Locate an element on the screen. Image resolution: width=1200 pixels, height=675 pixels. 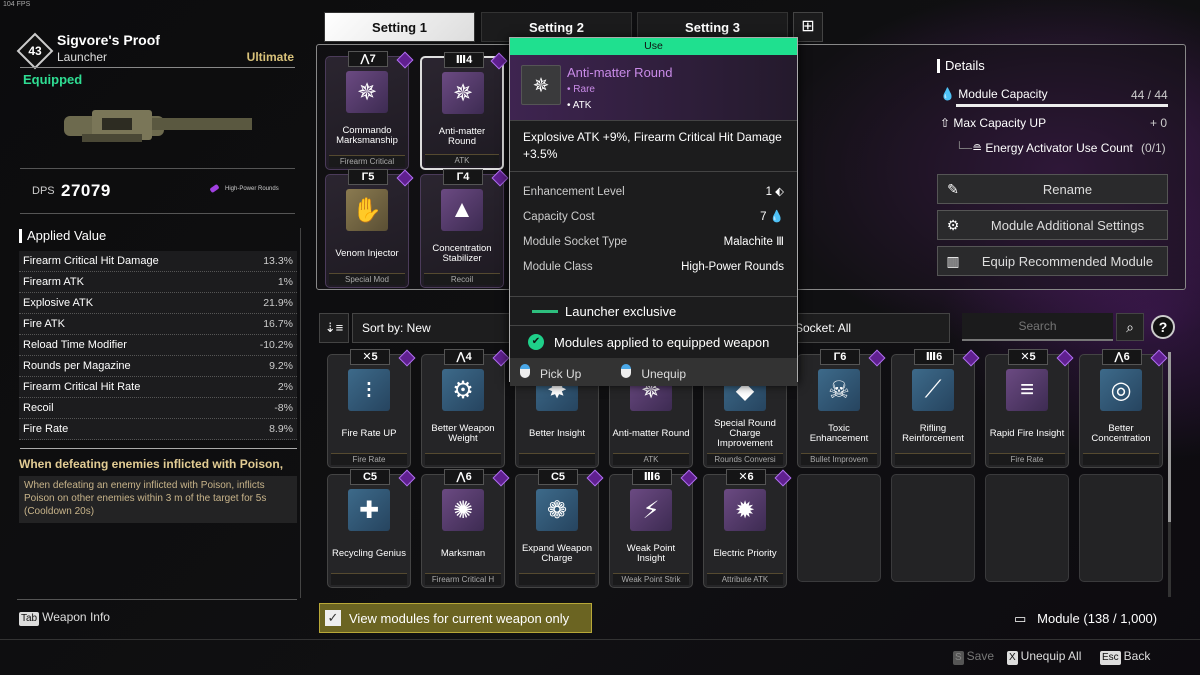
tooltip-rarity: • Rare is located at coordinates (581, 89).